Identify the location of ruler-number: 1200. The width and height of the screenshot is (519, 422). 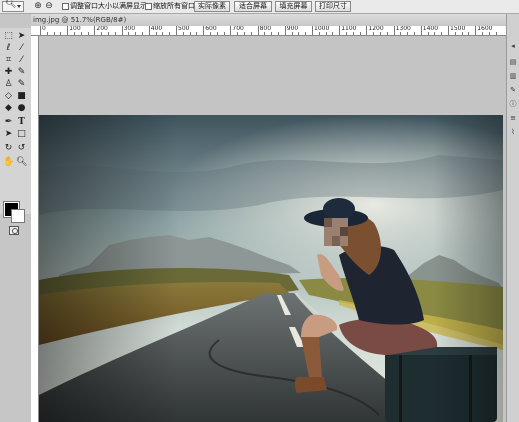
(376, 29).